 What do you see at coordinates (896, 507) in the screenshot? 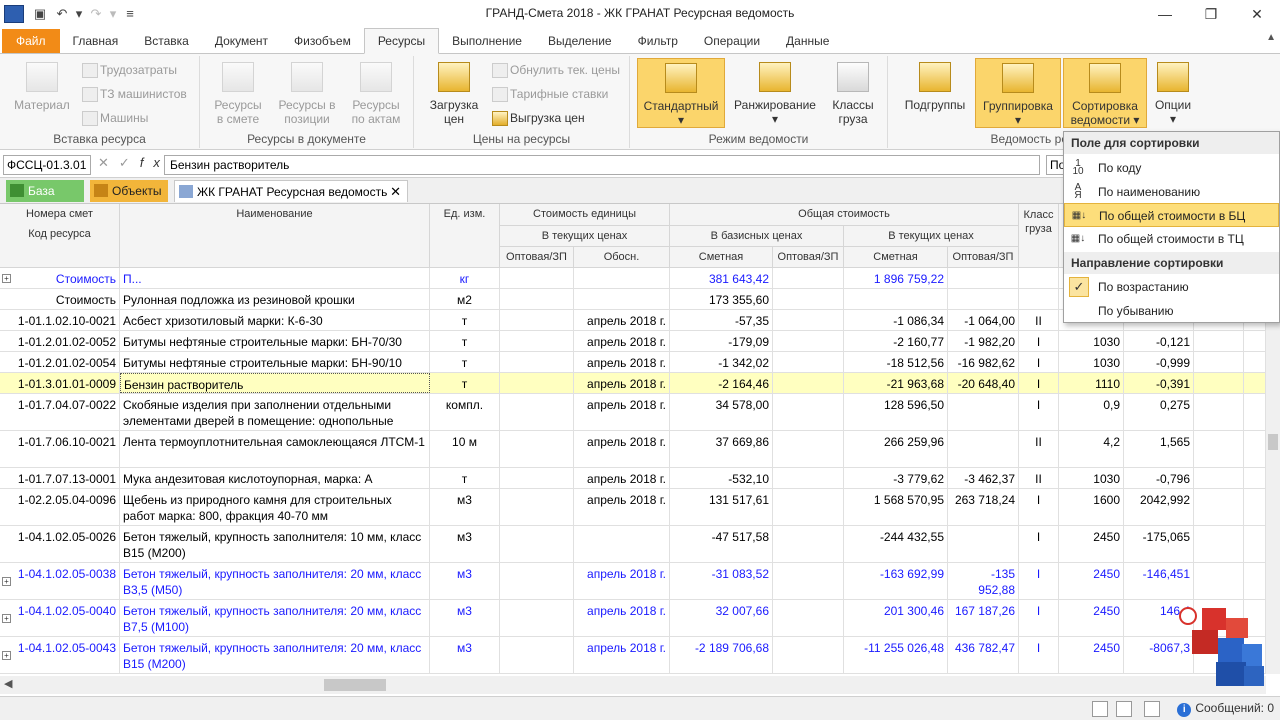
I see `cell-cur-est: 1 568 570,95` at bounding box center [896, 507].